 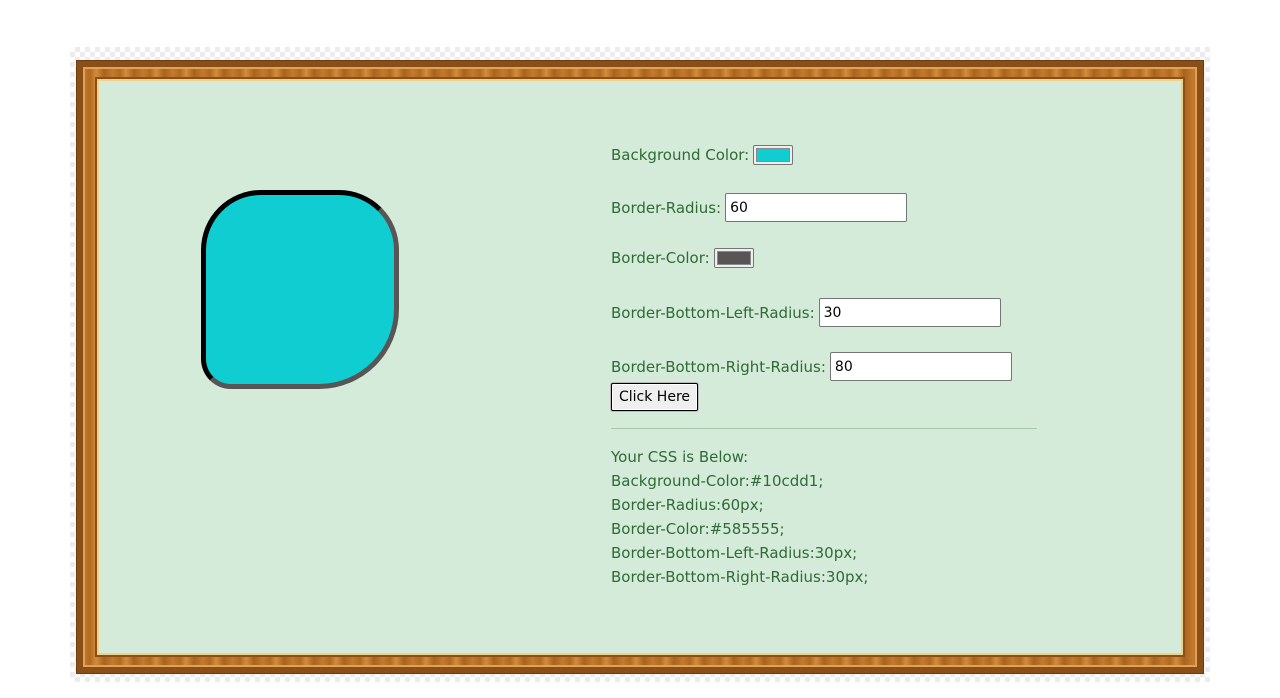 I want to click on background-color-swatch, so click(x=773, y=155).